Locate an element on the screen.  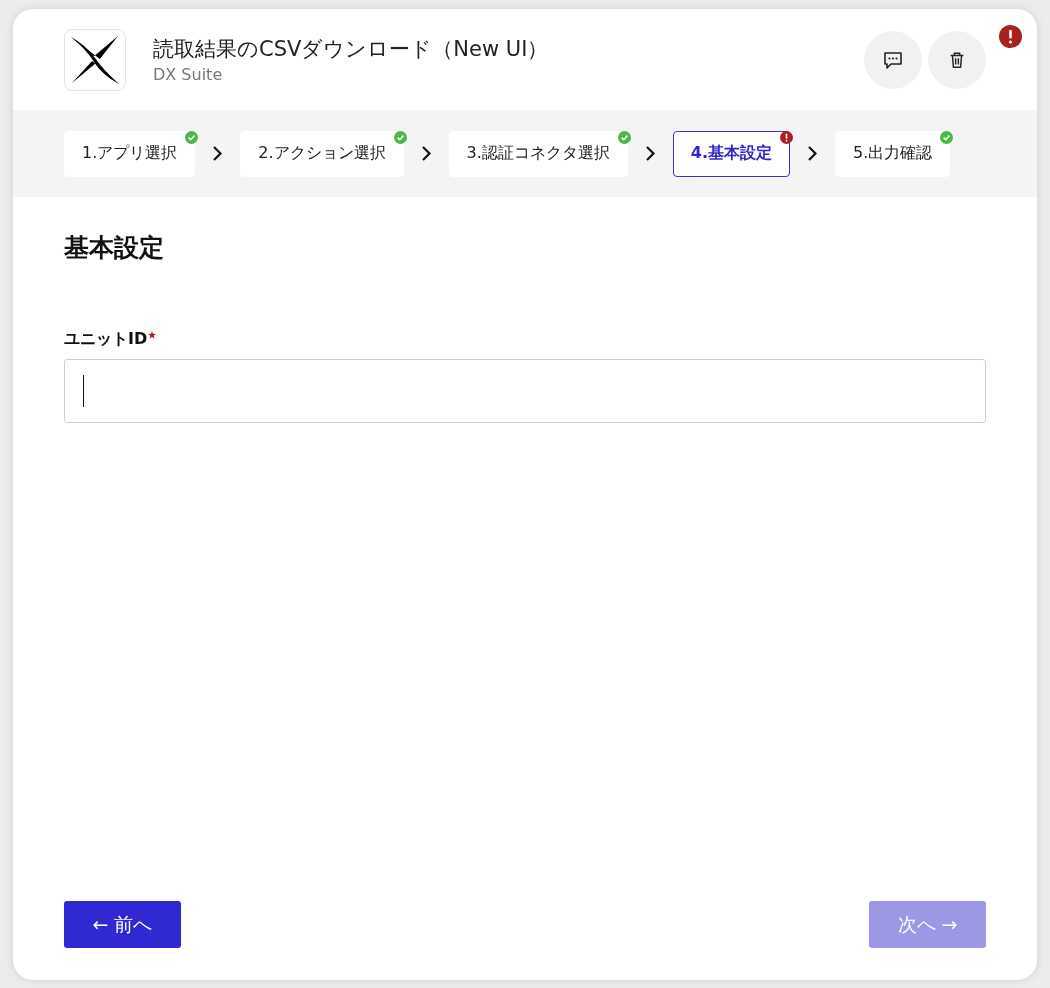
app-subtitle: DX Suite is located at coordinates (188, 74).